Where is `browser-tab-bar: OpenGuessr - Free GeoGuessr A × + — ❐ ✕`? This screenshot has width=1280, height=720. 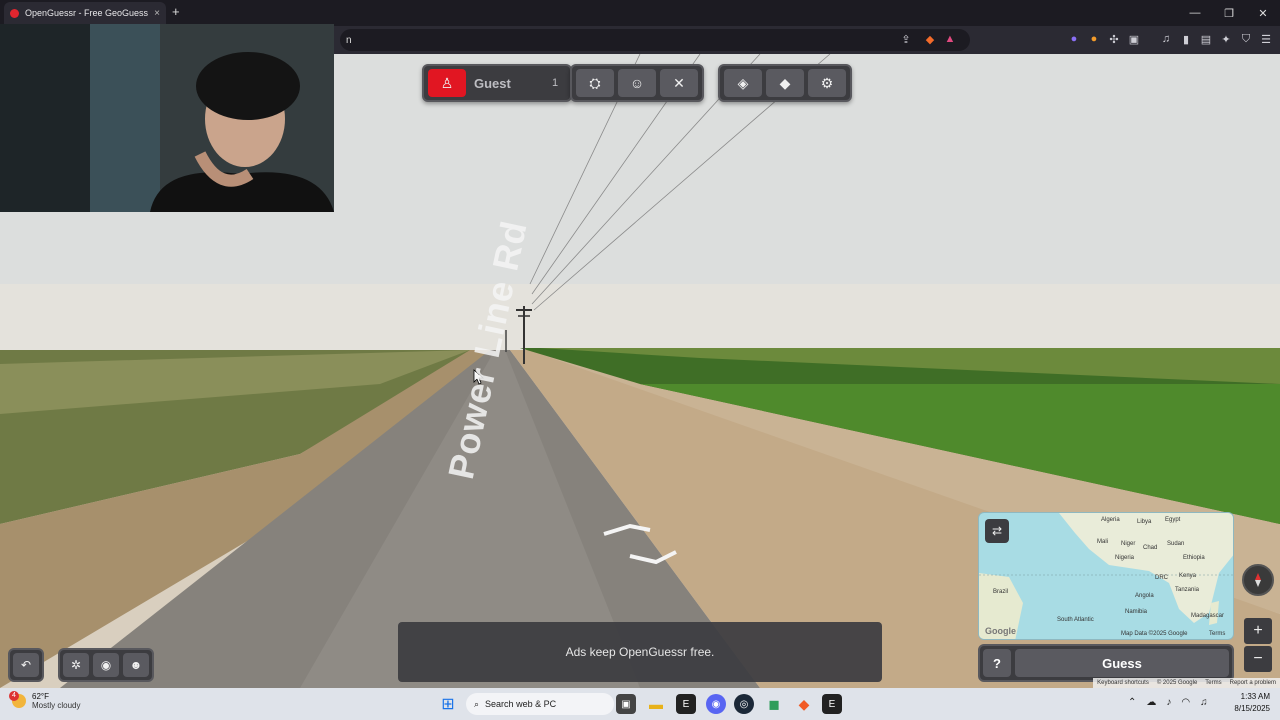
browser-tab-bar: OpenGuessr - Free GeoGuessr A × + — ❐ ✕ is located at coordinates (640, 13).